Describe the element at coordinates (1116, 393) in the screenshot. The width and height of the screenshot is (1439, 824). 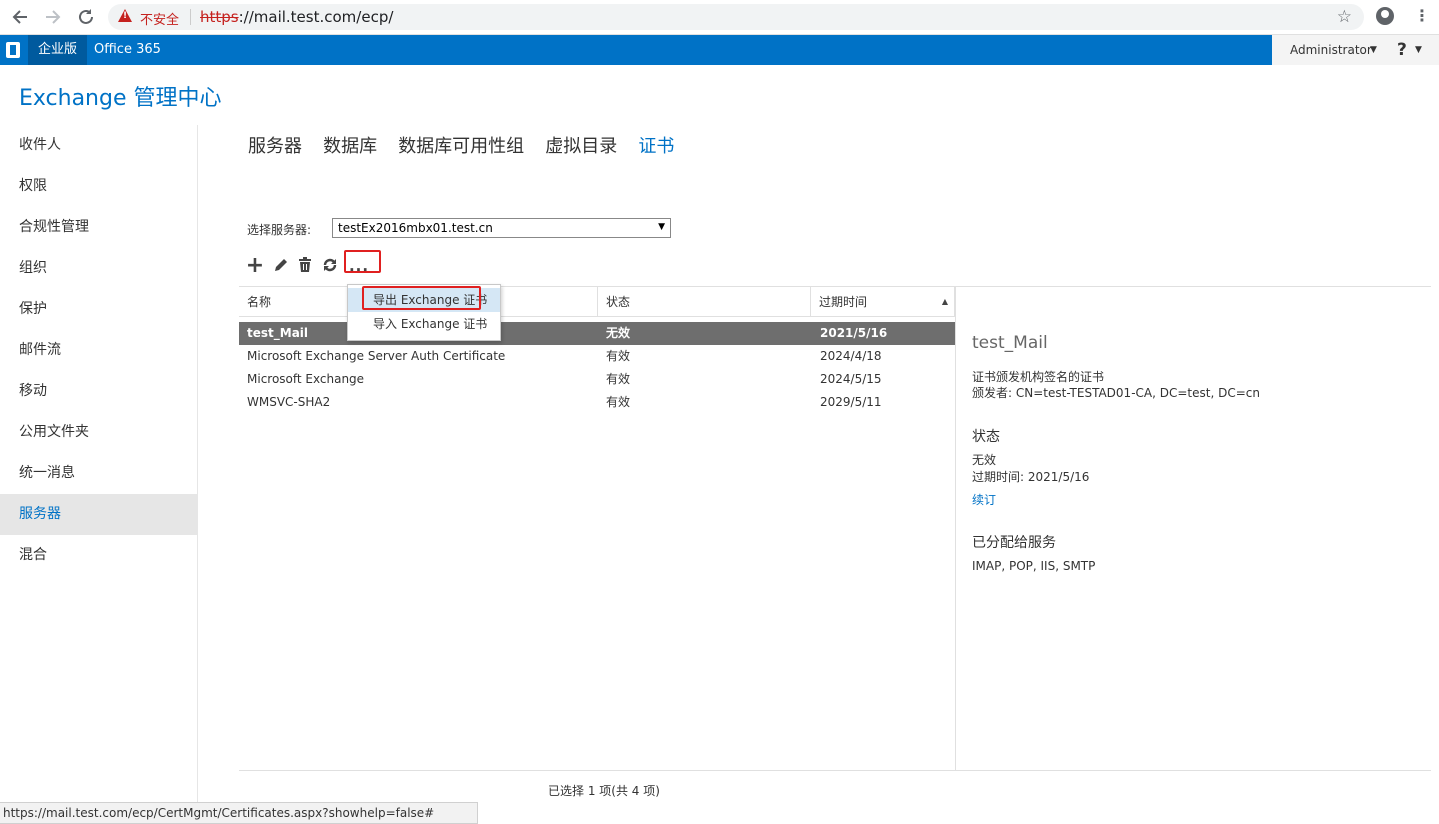
I see `detail-issuer: 颁发者: CN=test-TESTAD01-CA, DC=test, DC=cn` at that location.